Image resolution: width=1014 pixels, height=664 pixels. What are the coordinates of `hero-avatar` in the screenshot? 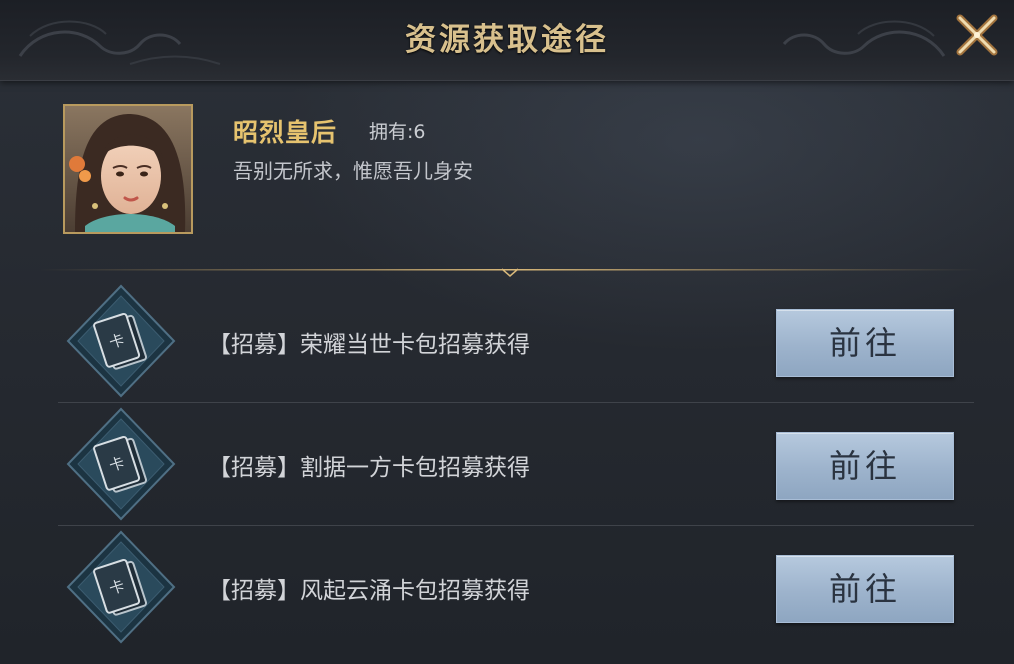 It's located at (128, 169).